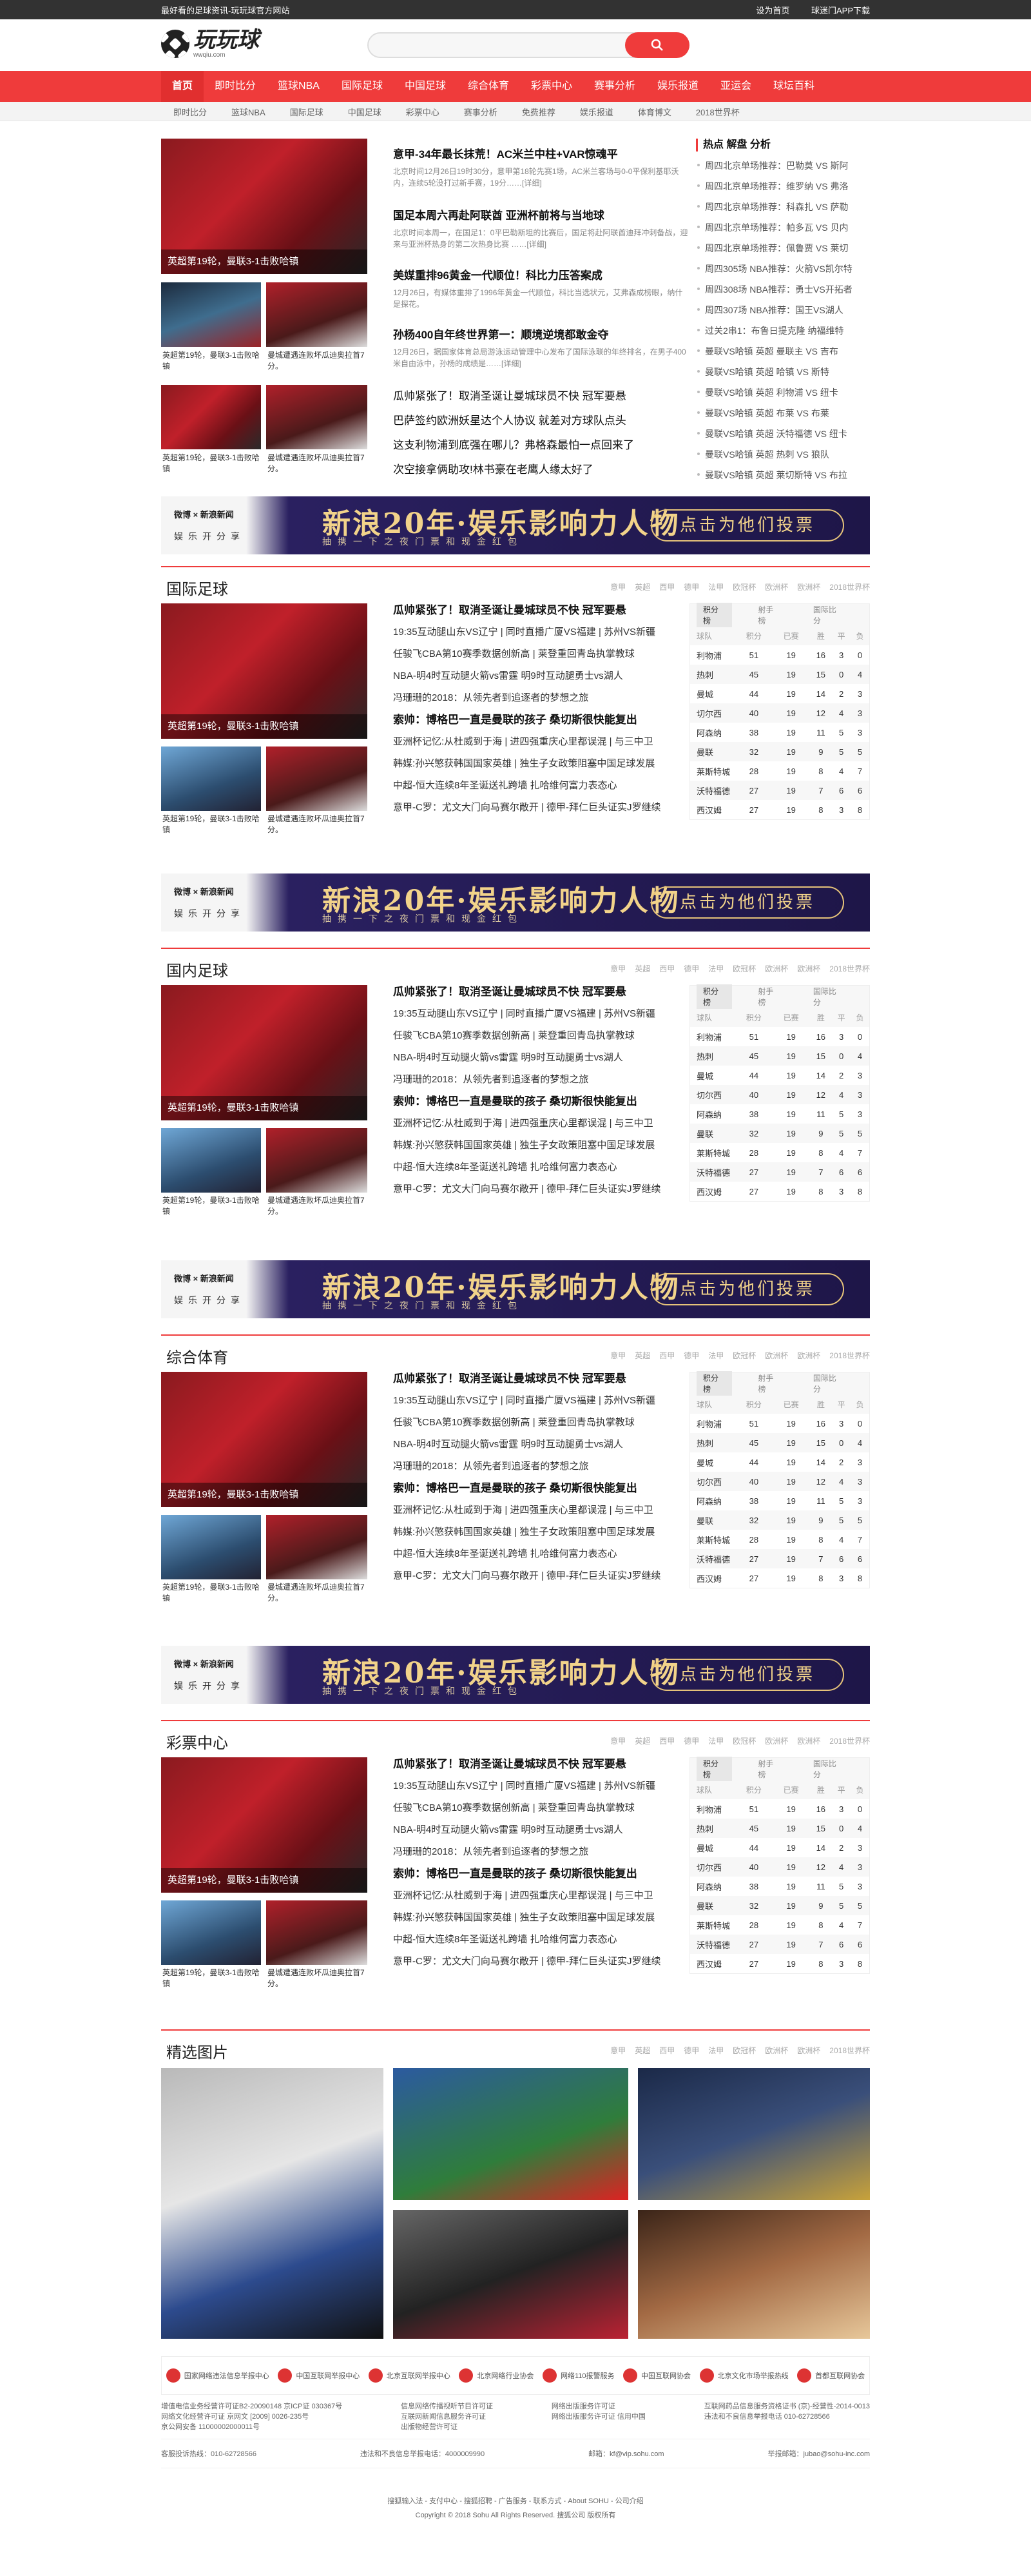 The height and width of the screenshot is (2576, 1031). What do you see at coordinates (657, 2375) in the screenshot?
I see `footer-logo: 中国互联网协会` at bounding box center [657, 2375].